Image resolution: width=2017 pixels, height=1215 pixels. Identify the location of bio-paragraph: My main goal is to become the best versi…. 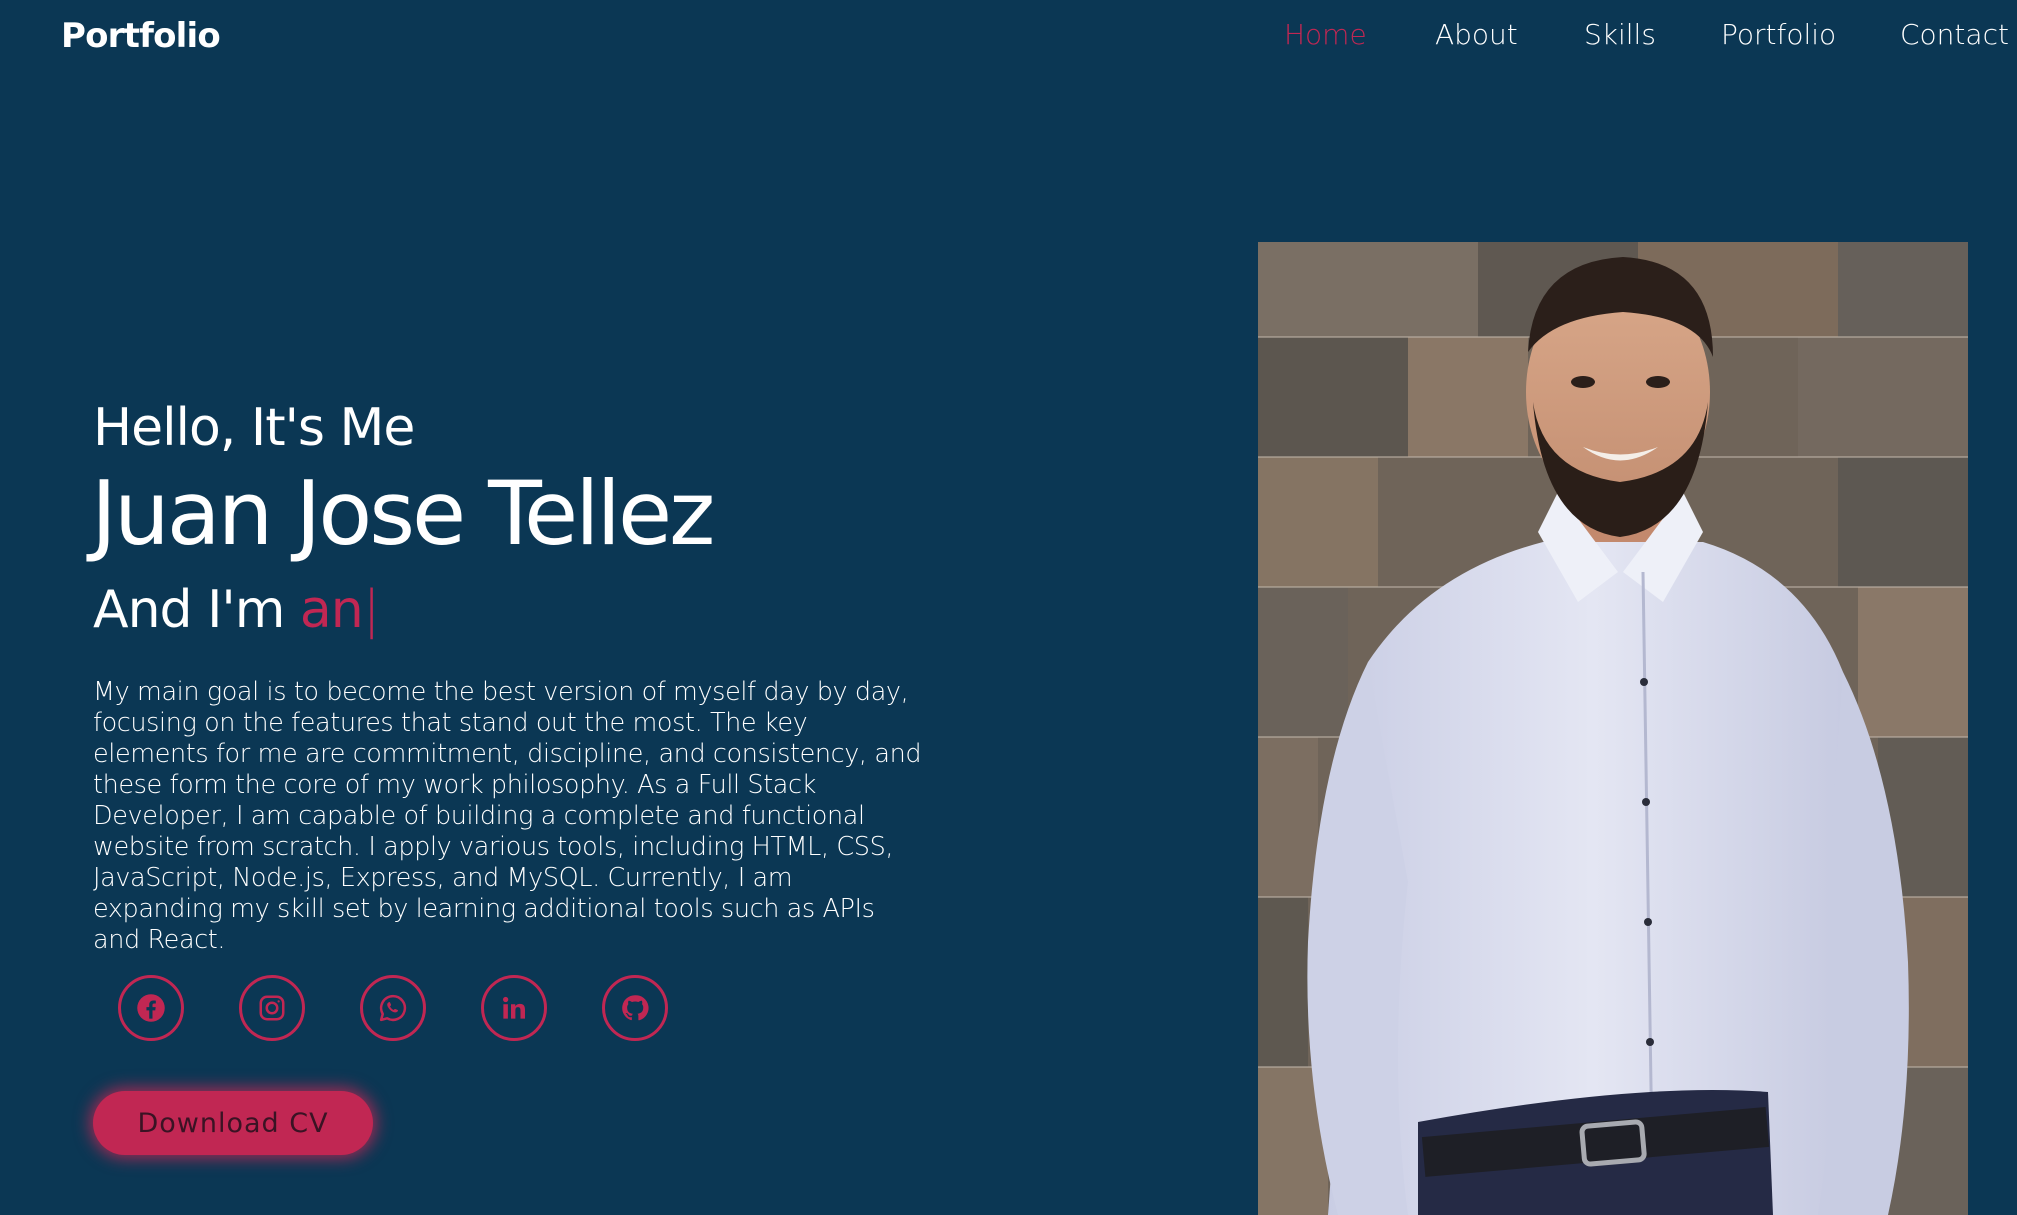
(507, 816).